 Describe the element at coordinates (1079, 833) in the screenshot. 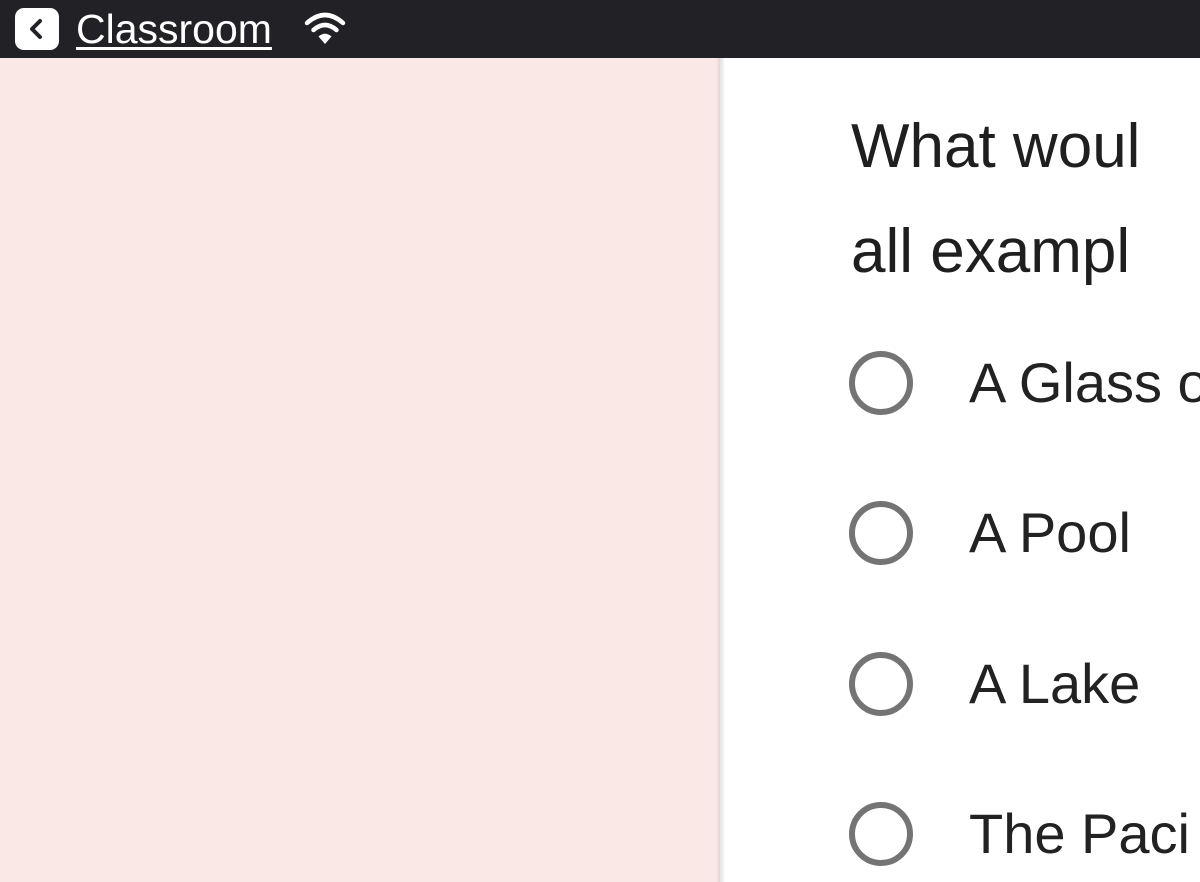

I see `answer-option-label: The Paci` at that location.